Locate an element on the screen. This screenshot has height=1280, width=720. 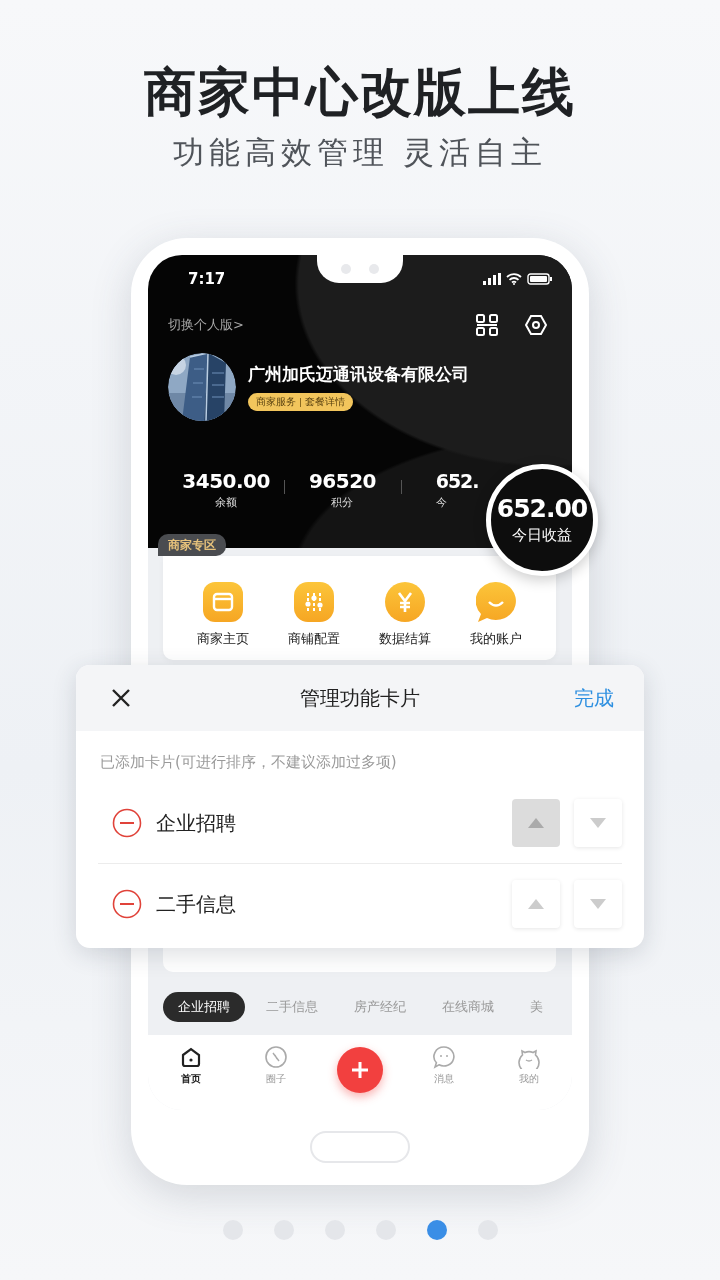
shortcut-button: 商铺配置 is located at coordinates (313, 615).